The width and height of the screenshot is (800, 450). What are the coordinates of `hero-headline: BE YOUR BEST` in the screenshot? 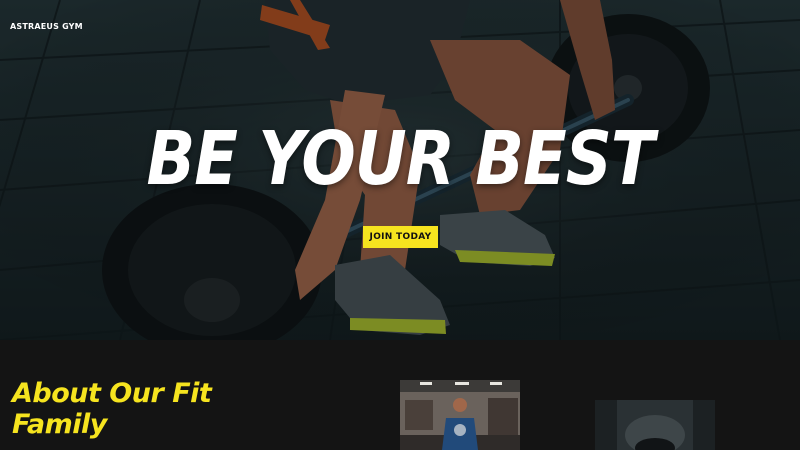 It's located at (400, 160).